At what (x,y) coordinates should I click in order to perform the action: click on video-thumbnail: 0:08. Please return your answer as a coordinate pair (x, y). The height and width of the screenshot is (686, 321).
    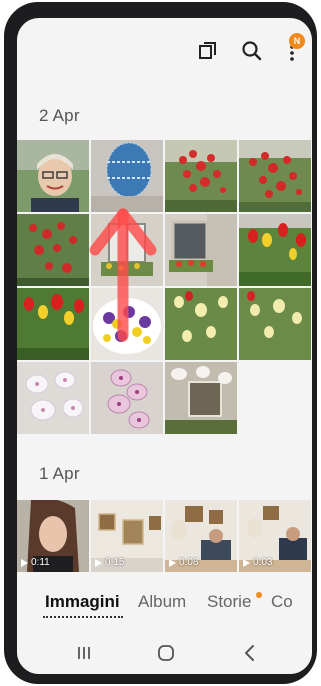
    Looking at the image, I should click on (201, 536).